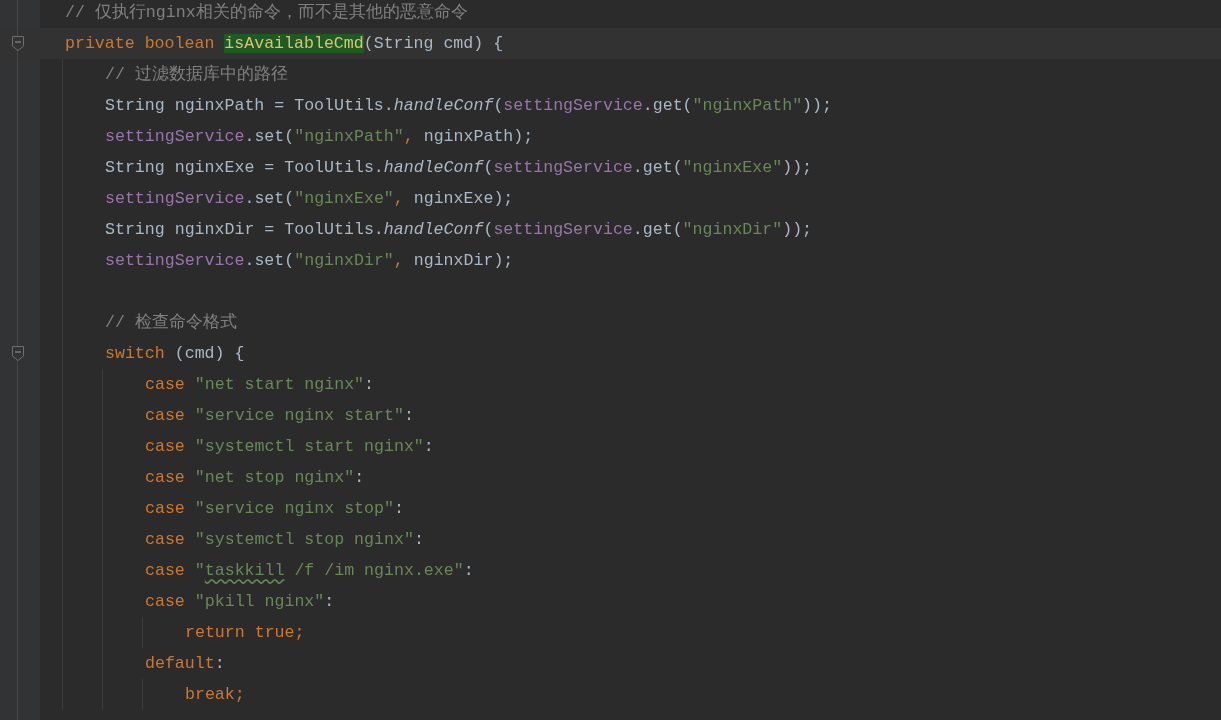 Image resolution: width=1221 pixels, height=720 pixels. Describe the element at coordinates (239, 601) in the screenshot. I see `code-line: case "pkill nginx":` at that location.